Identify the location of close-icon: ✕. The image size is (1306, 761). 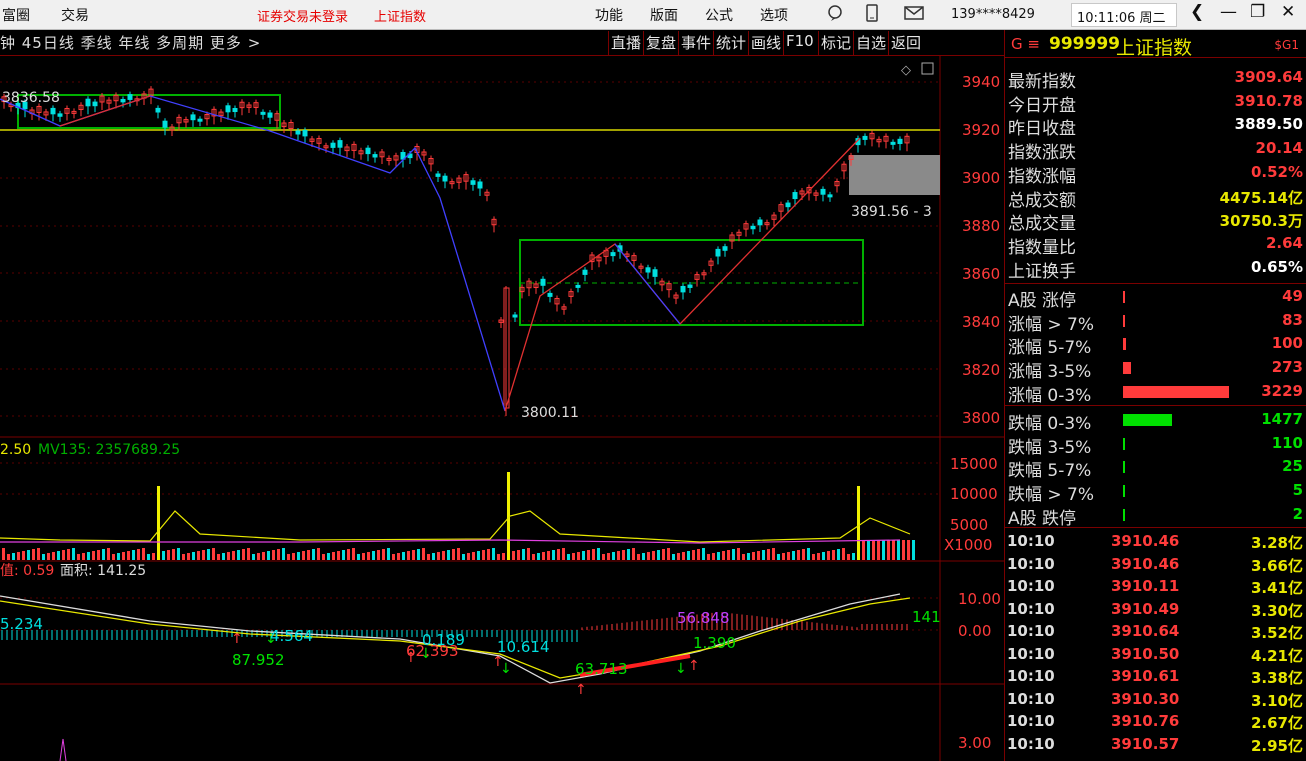
(1288, 12).